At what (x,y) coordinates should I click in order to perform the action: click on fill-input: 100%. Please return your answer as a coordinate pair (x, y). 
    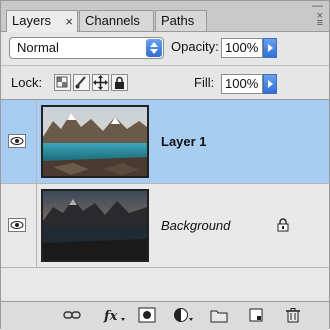
    Looking at the image, I should click on (242, 84).